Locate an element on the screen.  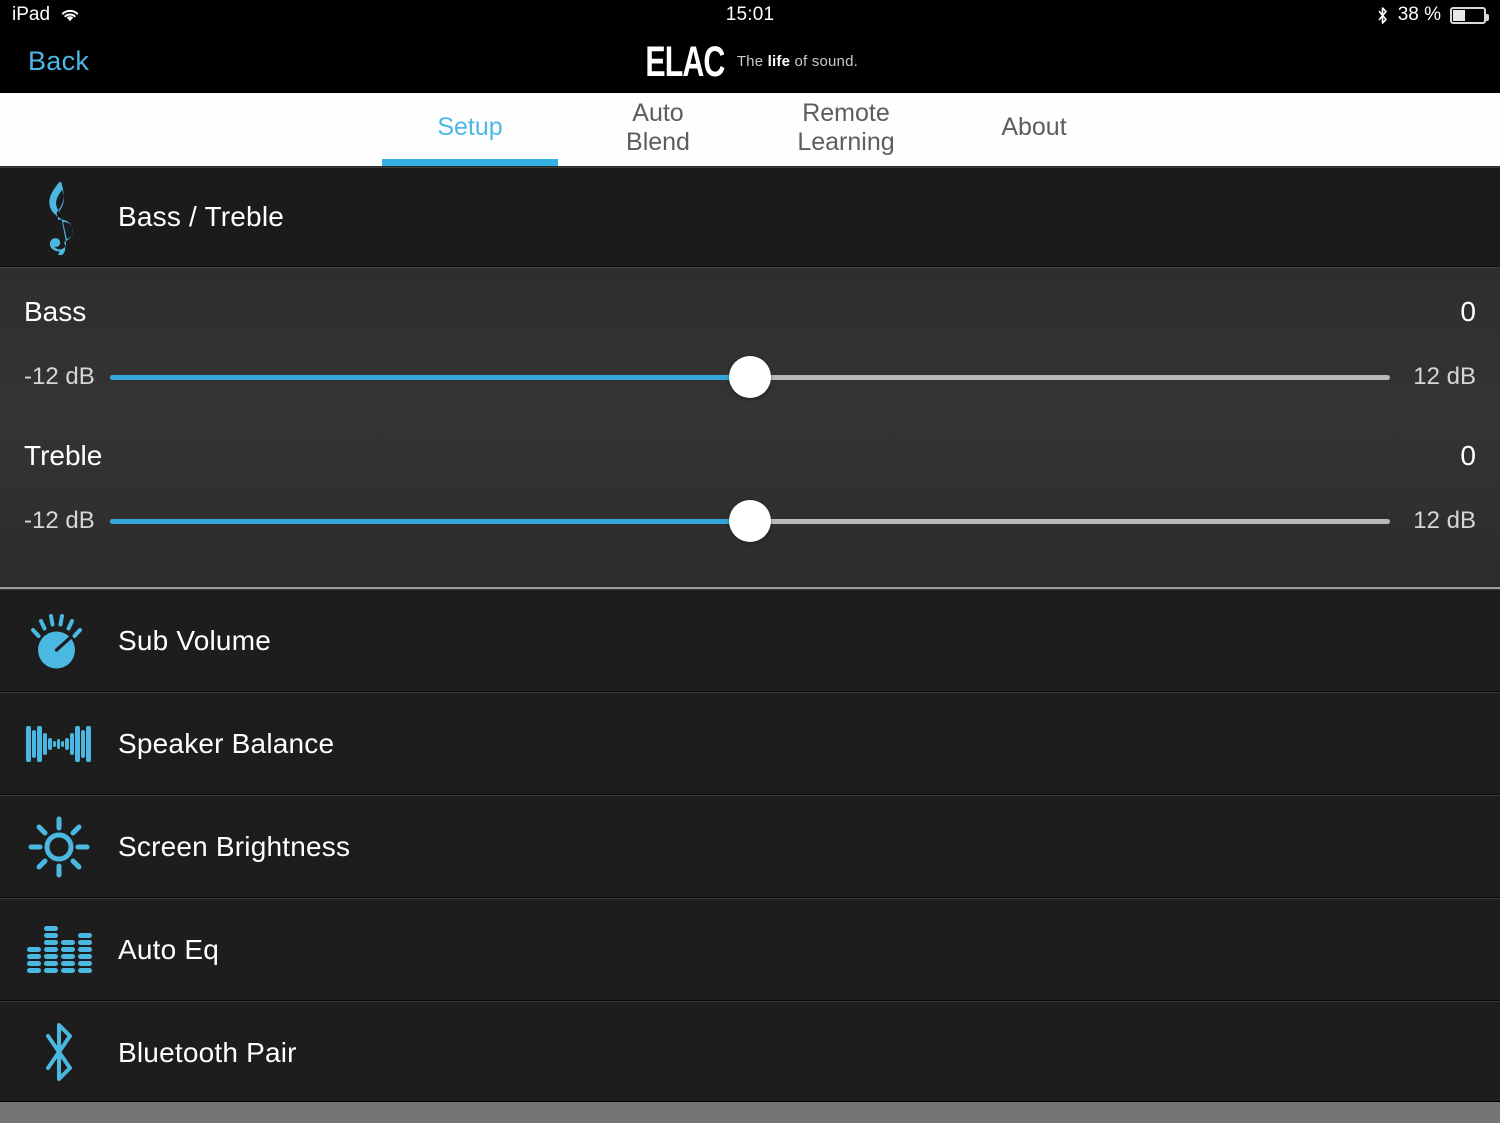
bass-label: Bass is located at coordinates (55, 311).